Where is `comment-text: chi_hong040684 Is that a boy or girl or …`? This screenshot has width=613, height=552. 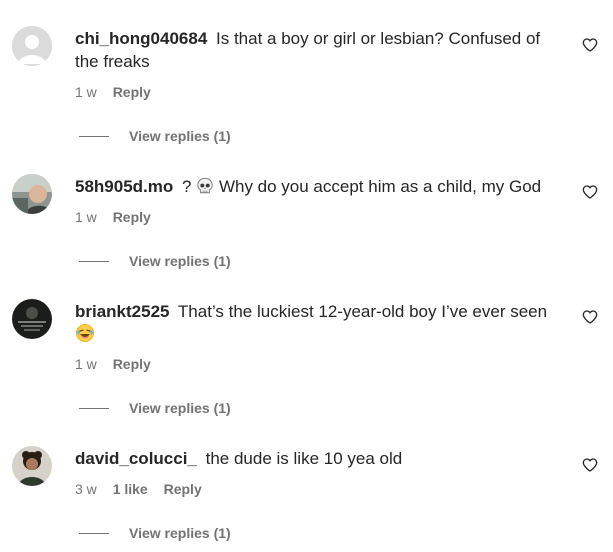 comment-text: chi_hong040684 Is that a boy or girl or … is located at coordinates (315, 50).